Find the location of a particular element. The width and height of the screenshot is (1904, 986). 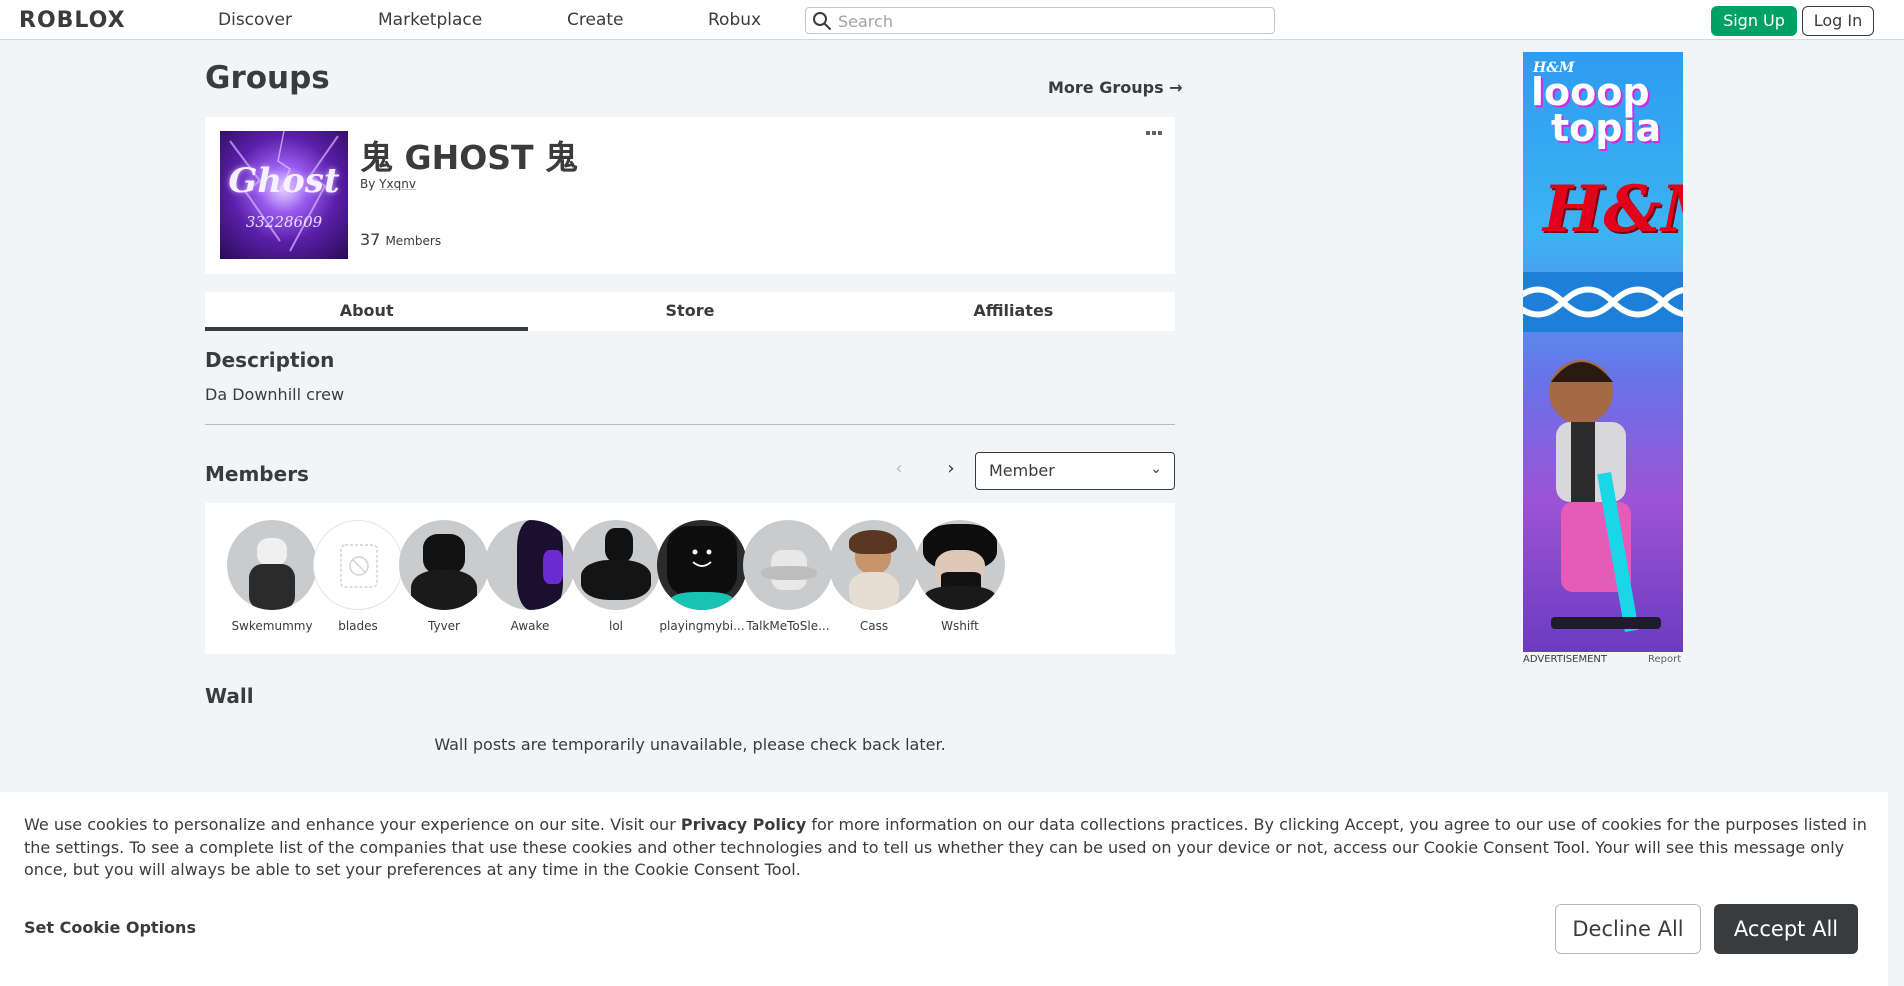

search-icon is located at coordinates (822, 21).